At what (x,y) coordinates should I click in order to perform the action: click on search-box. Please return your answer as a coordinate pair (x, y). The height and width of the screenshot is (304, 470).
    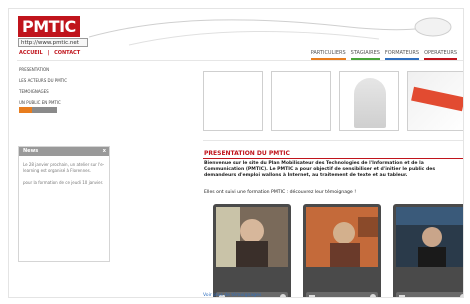
    Looking at the image, I should click on (38, 110).